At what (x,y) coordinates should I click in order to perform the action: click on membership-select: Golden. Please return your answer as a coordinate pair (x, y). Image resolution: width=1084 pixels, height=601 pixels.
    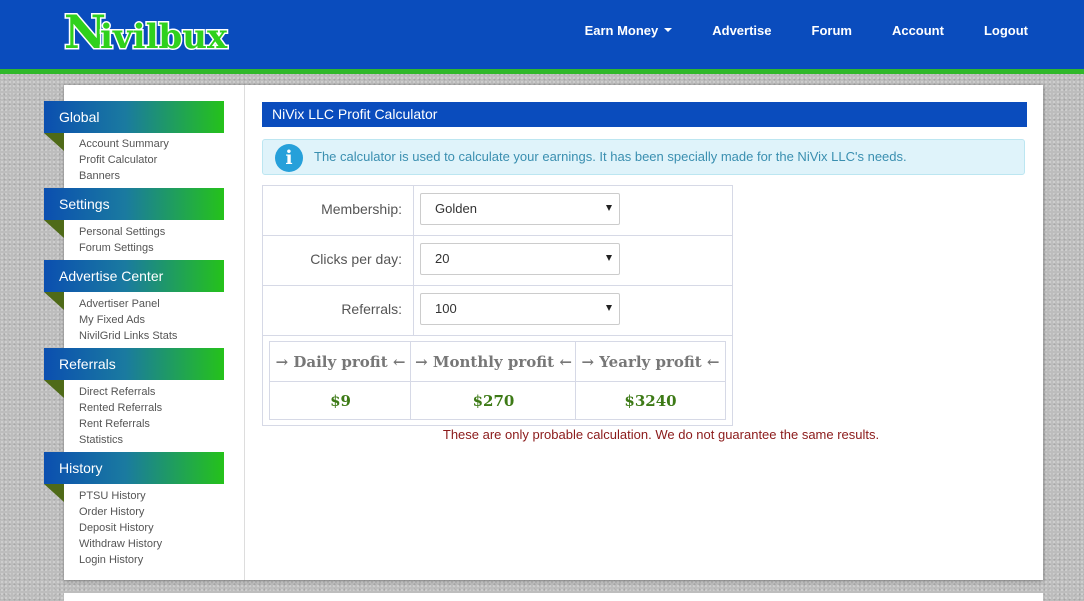
    Looking at the image, I should click on (520, 209).